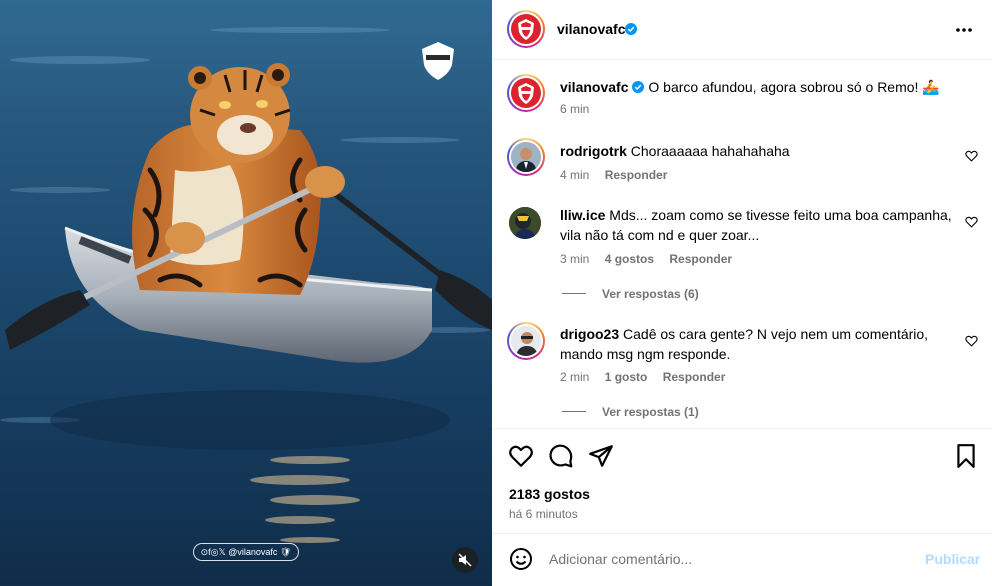 The image size is (992, 586). I want to click on view-replies-button: Ver respostas (1), so click(630, 412).